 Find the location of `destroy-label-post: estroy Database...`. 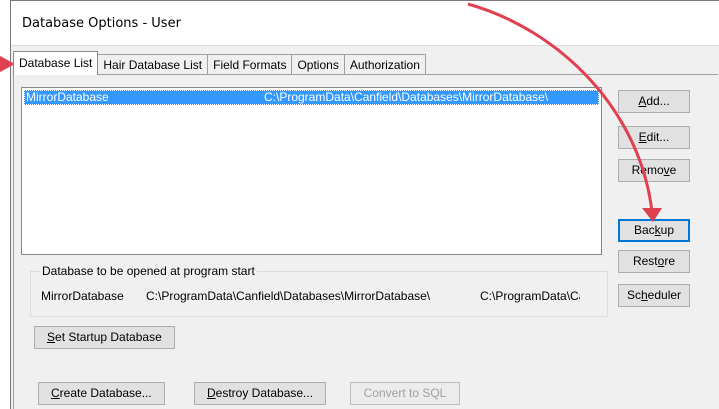

destroy-label-post: estroy Database... is located at coordinates (264, 393).